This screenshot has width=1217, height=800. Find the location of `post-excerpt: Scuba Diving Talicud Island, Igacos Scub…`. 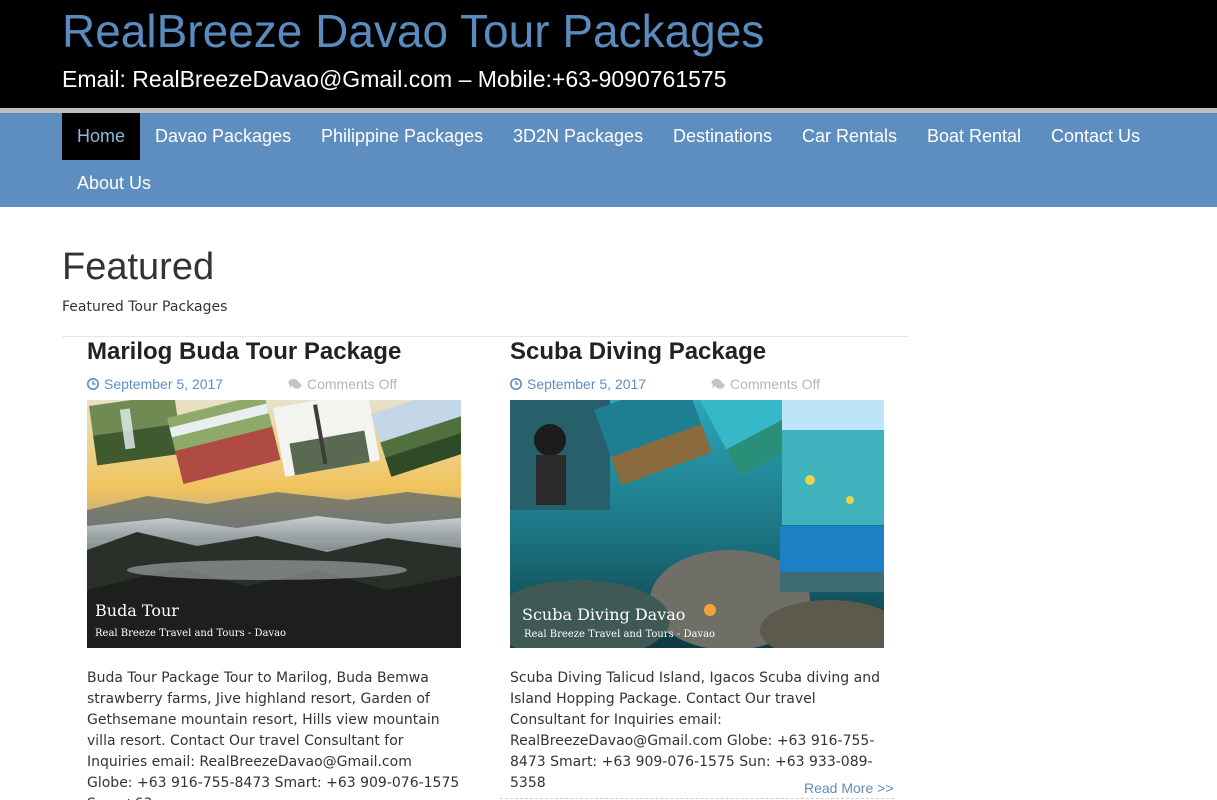

post-excerpt: Scuba Diving Talicud Island, Igacos Scub… is located at coordinates (695, 730).